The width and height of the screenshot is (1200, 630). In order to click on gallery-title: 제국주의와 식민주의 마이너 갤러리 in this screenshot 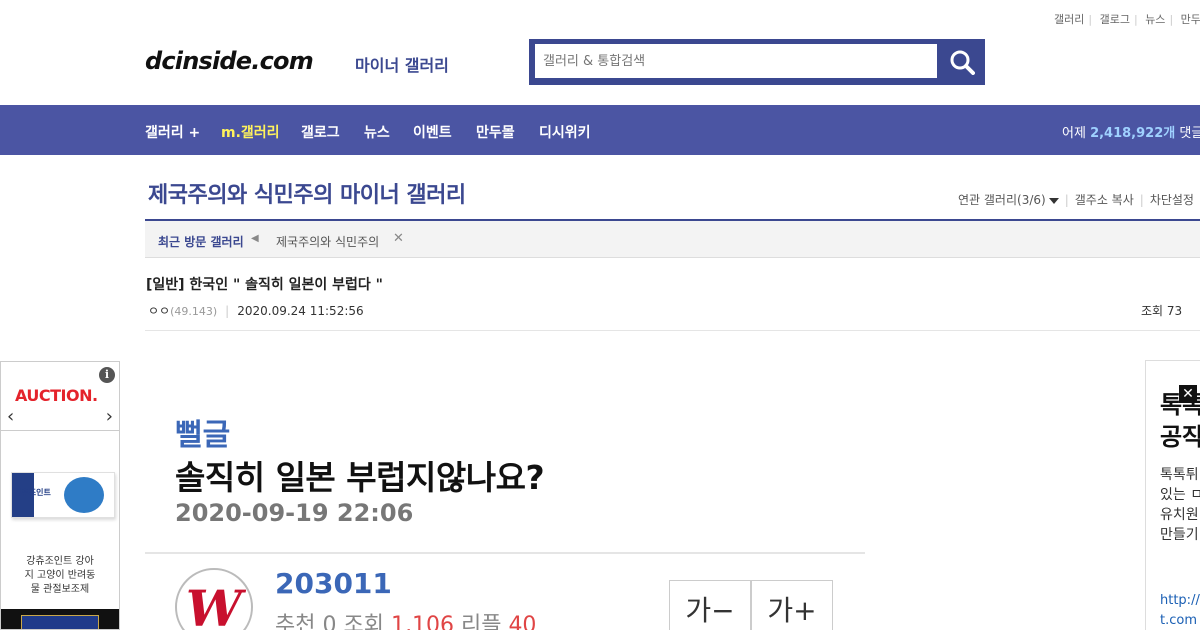, I will do `click(307, 193)`.